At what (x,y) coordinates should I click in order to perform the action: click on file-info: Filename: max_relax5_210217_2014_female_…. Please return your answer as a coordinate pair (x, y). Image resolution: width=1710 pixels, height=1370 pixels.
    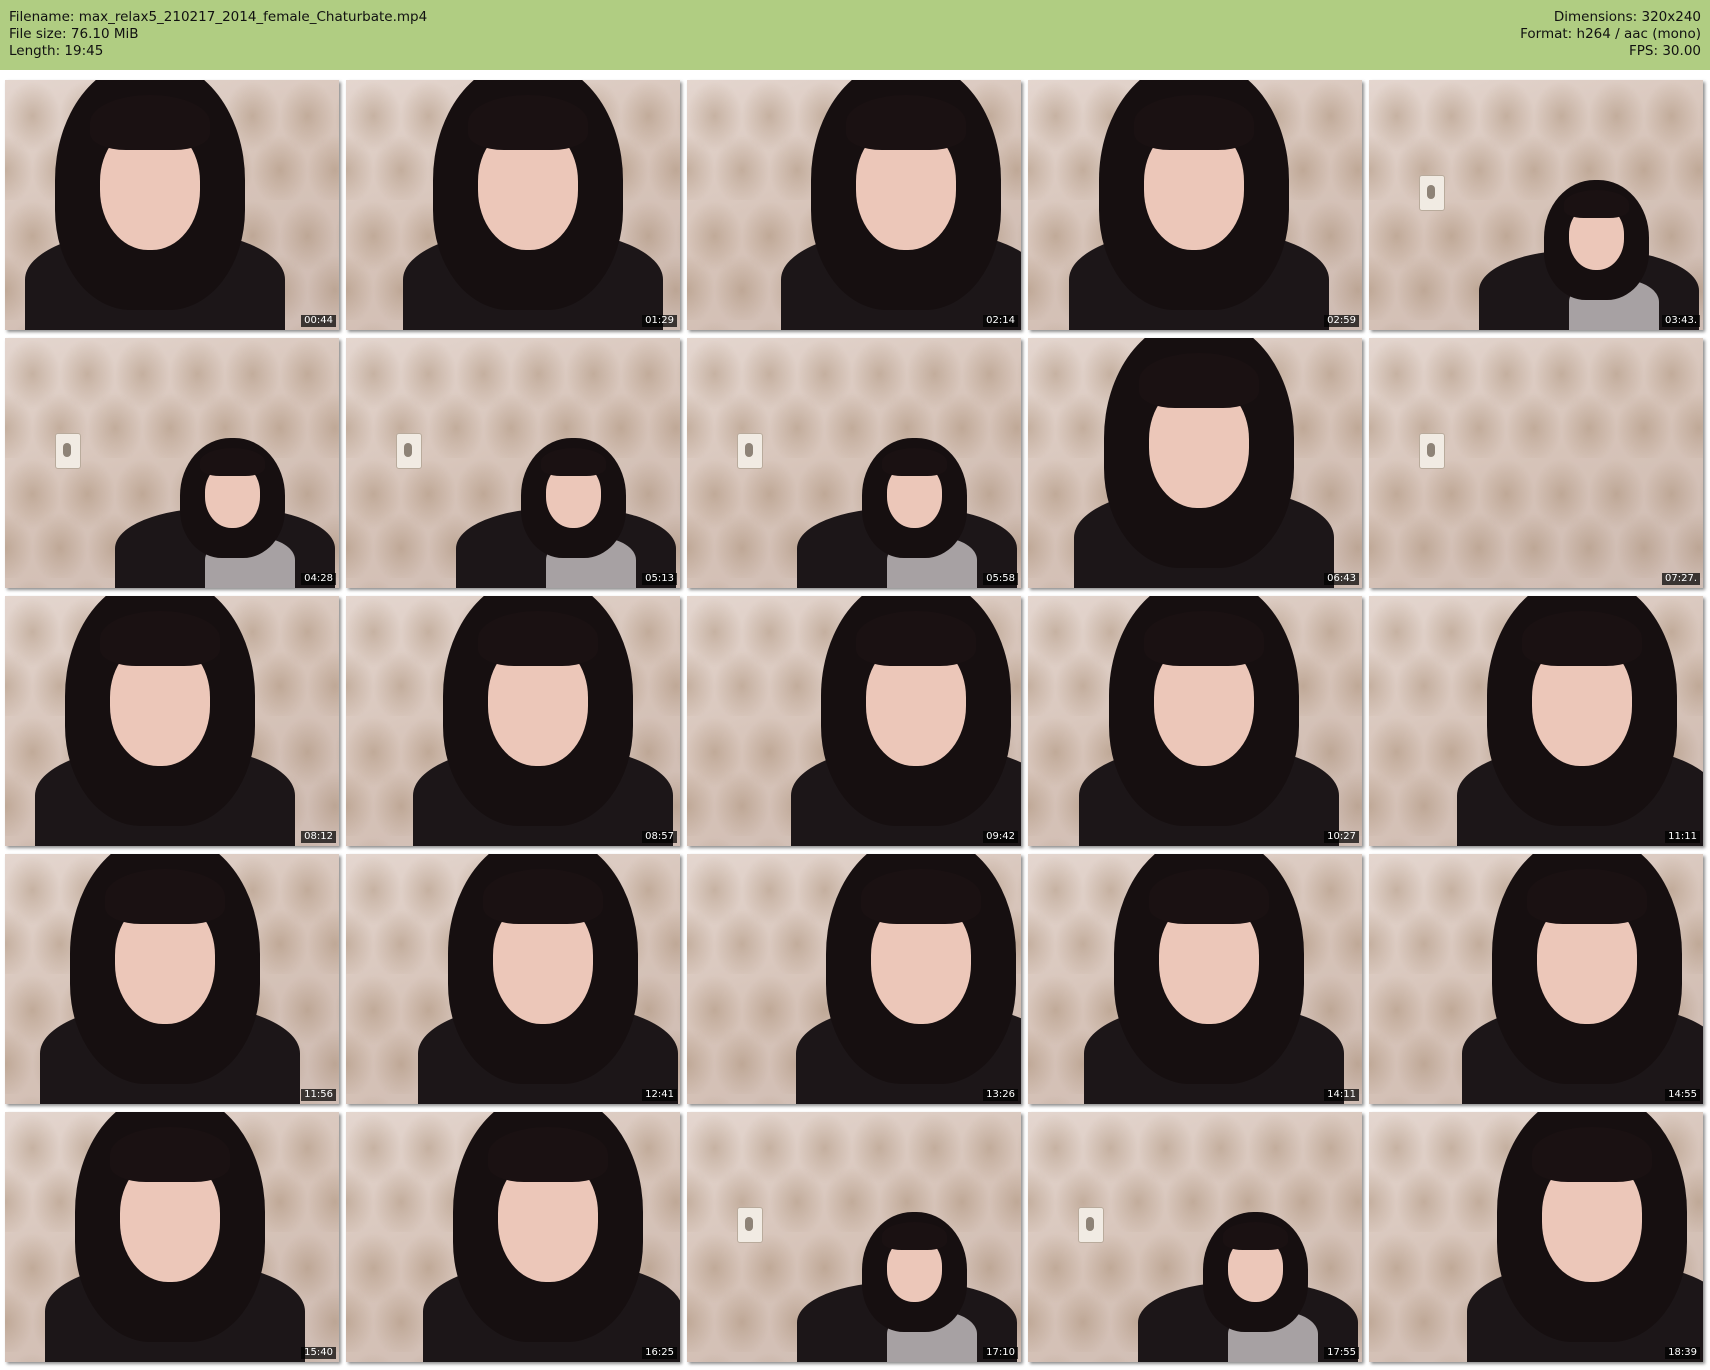
    Looking at the image, I should click on (218, 34).